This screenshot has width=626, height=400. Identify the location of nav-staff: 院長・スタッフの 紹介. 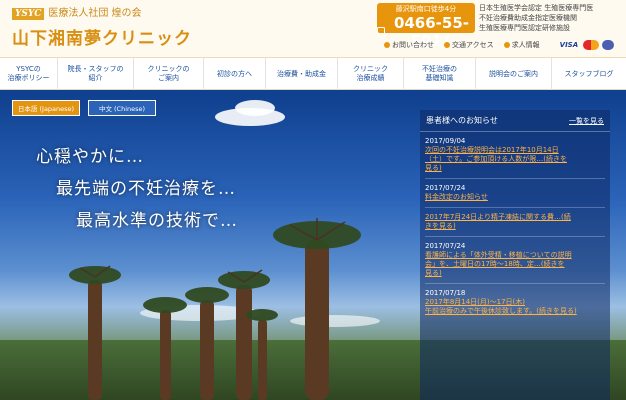
(96, 74).